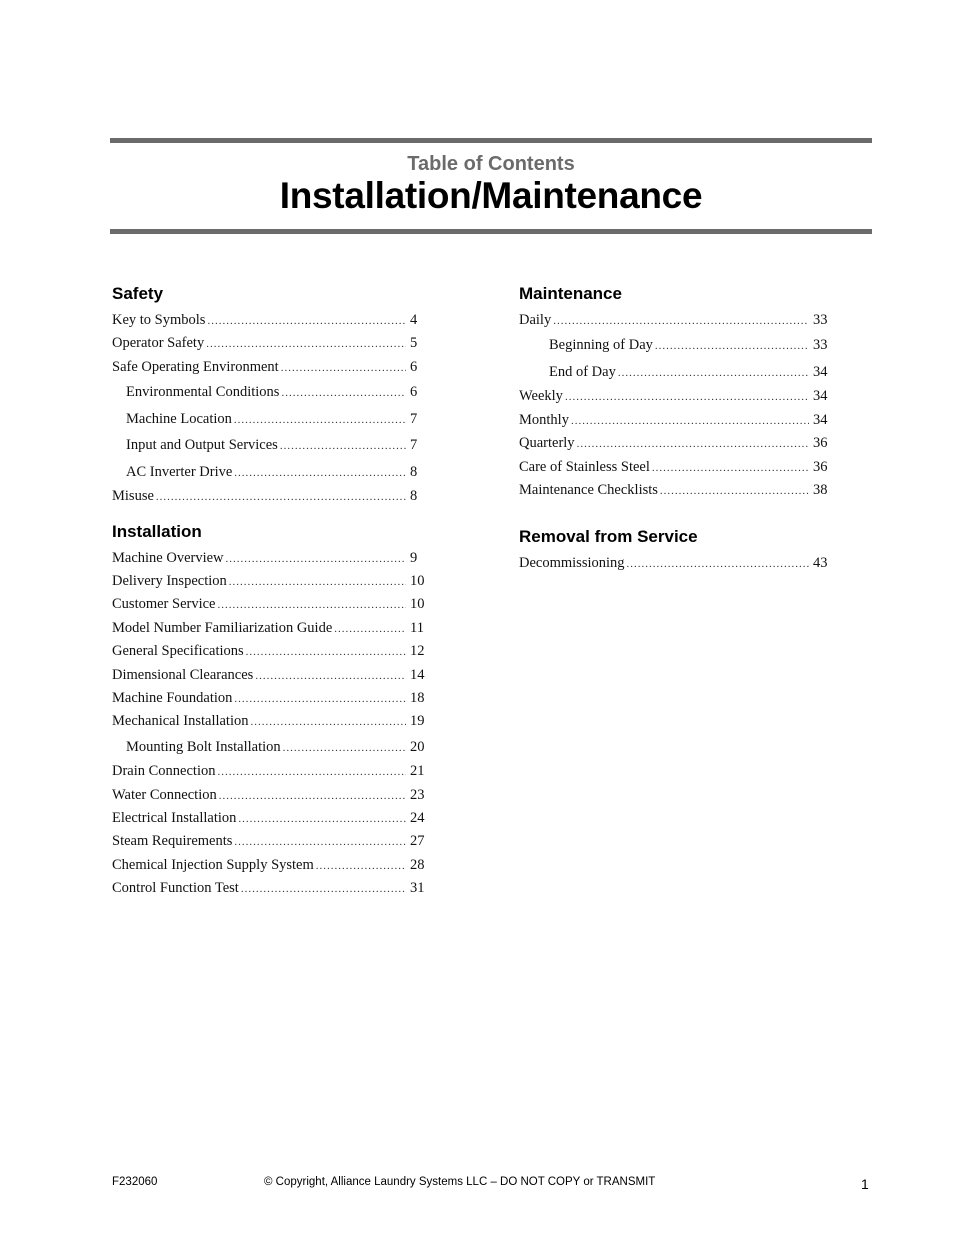  What do you see at coordinates (676, 372) in the screenshot?
I see `toc-entry: End of Day 34` at bounding box center [676, 372].